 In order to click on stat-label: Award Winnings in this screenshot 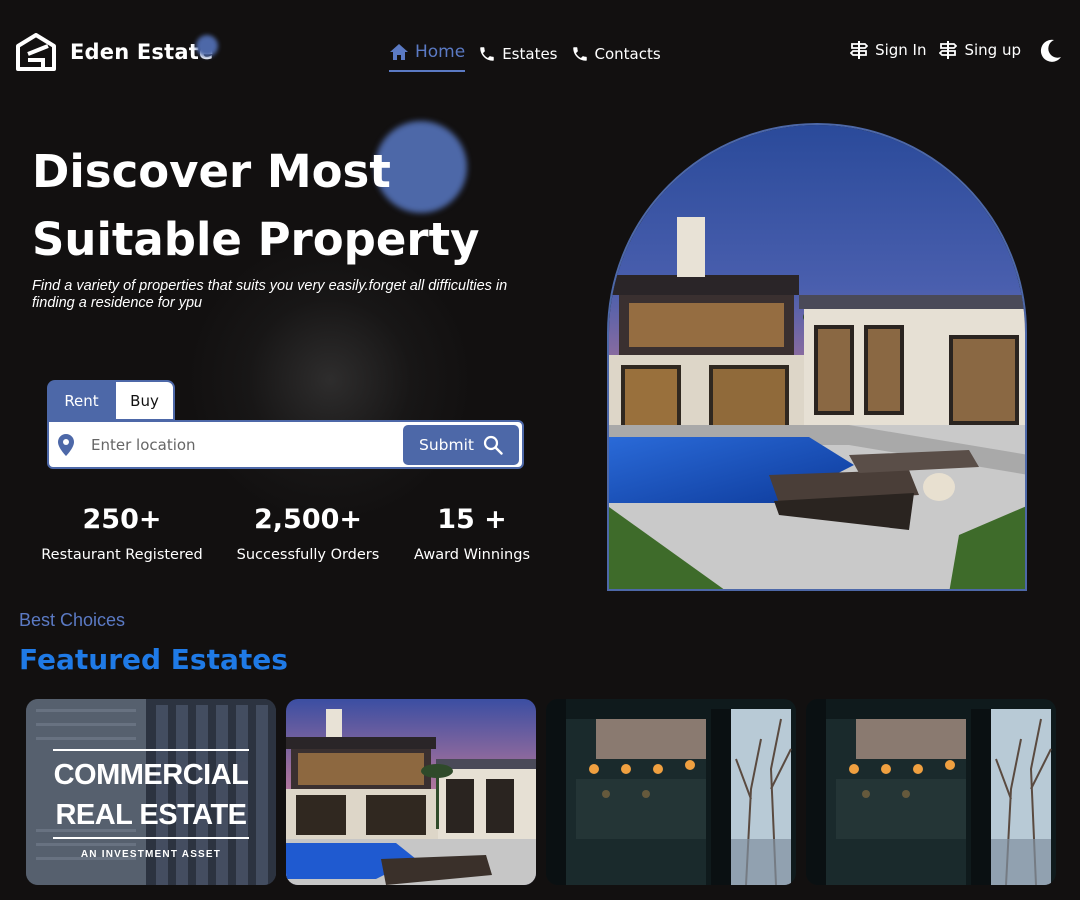, I will do `click(472, 555)`.